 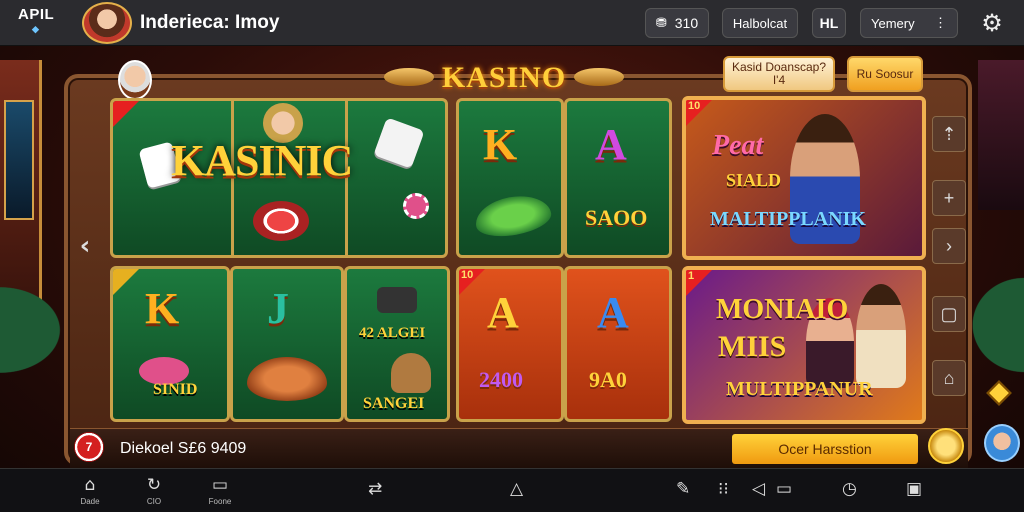 I want to click on game-tile-algei: 42 ALGEI SANGEI, so click(x=397, y=344).